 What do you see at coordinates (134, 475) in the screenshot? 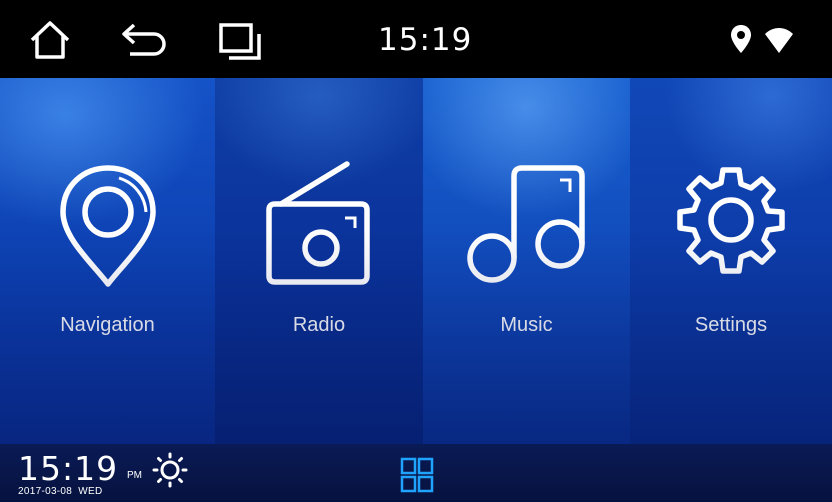
I see `dock-clock-ampm: PM` at bounding box center [134, 475].